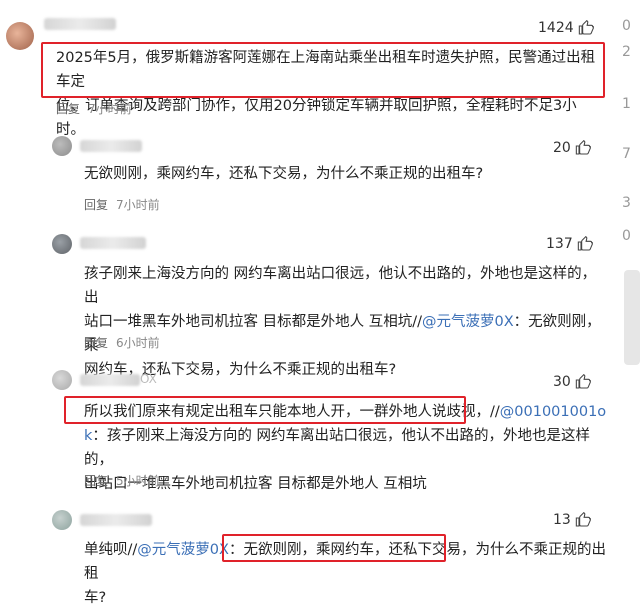 Image resolution: width=640 pixels, height=610 pixels. I want to click on like-count: 30, so click(562, 382).